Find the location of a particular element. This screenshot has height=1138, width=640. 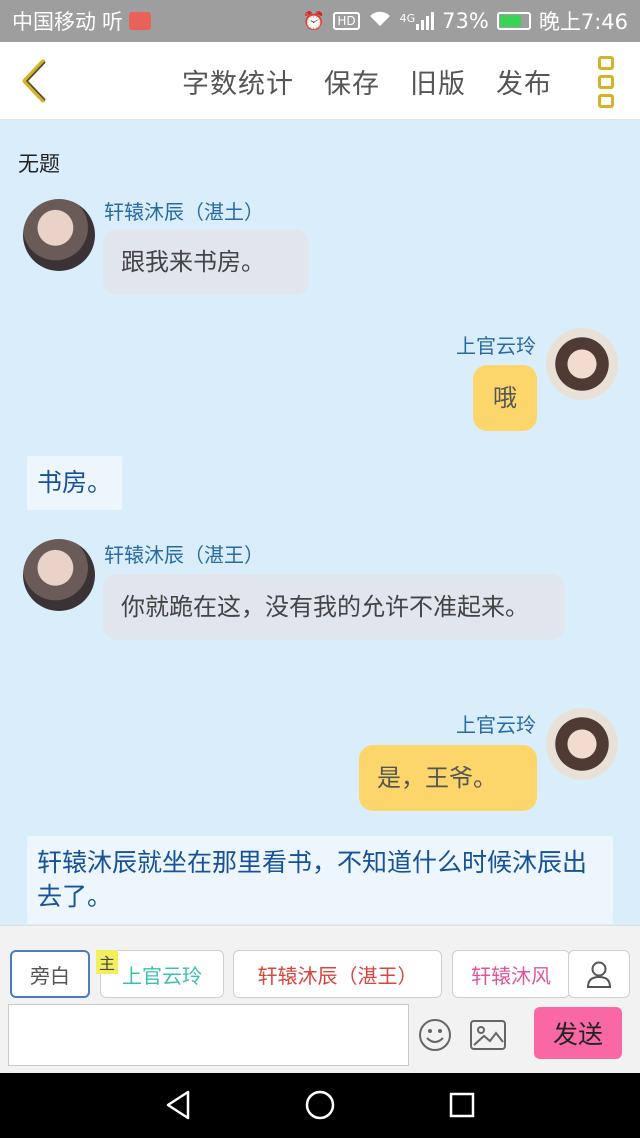

alarm-icon: ⏰ is located at coordinates (314, 21).